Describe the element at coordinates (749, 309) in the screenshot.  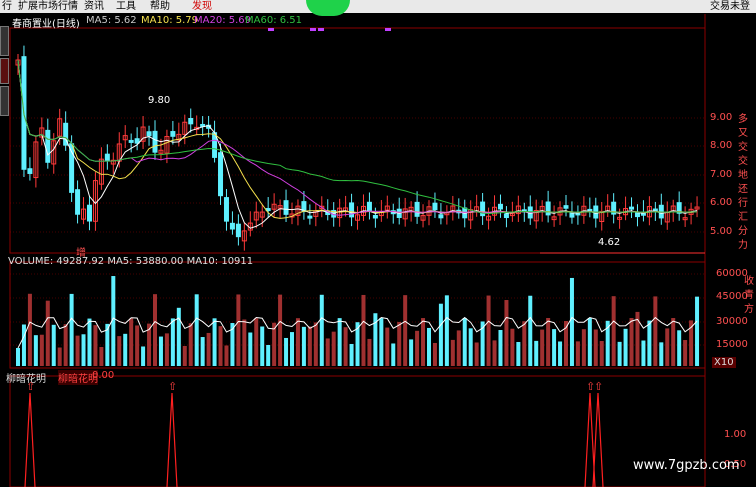
I see `side-char: 方` at that location.